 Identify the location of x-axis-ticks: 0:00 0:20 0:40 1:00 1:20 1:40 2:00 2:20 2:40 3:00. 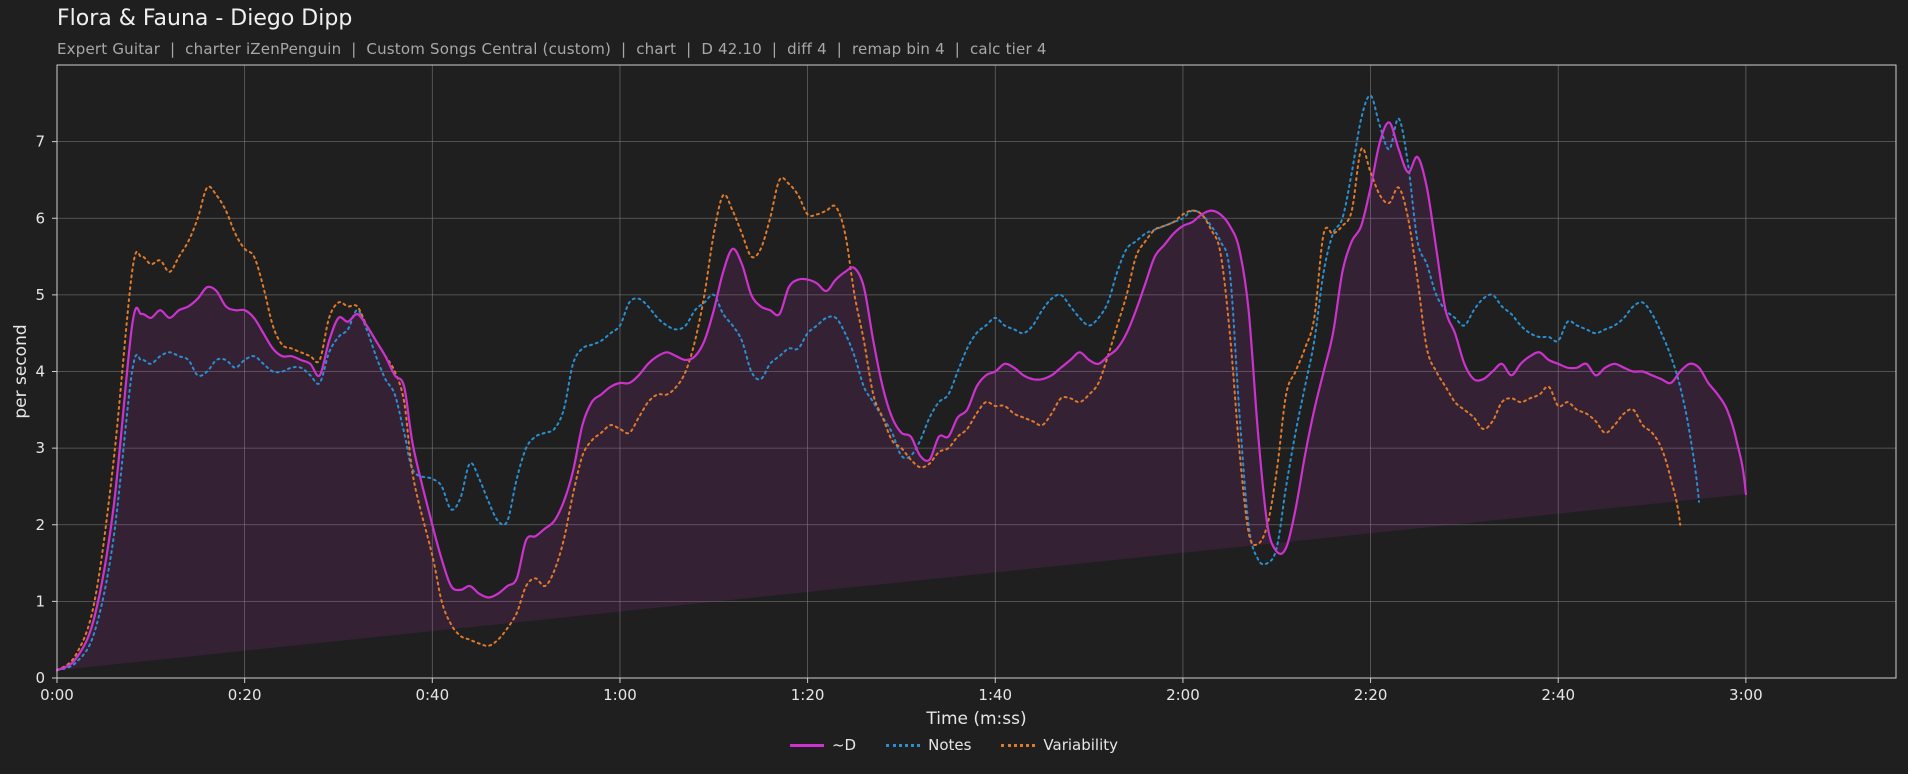
(901, 691).